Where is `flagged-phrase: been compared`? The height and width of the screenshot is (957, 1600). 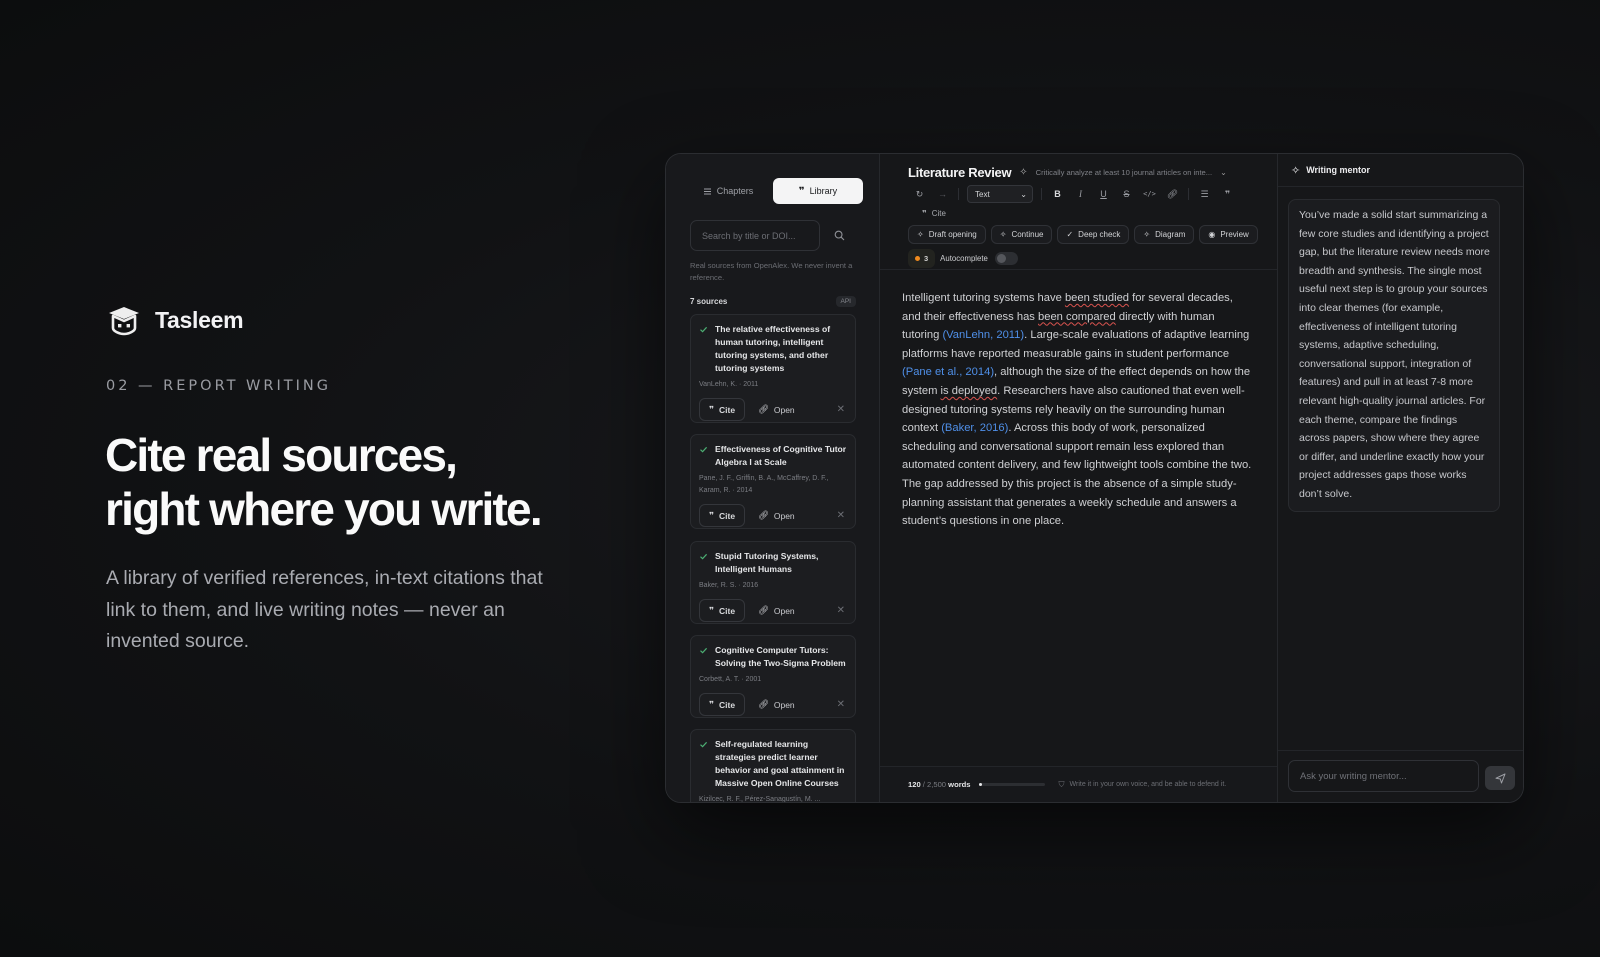 flagged-phrase: been compared is located at coordinates (1077, 316).